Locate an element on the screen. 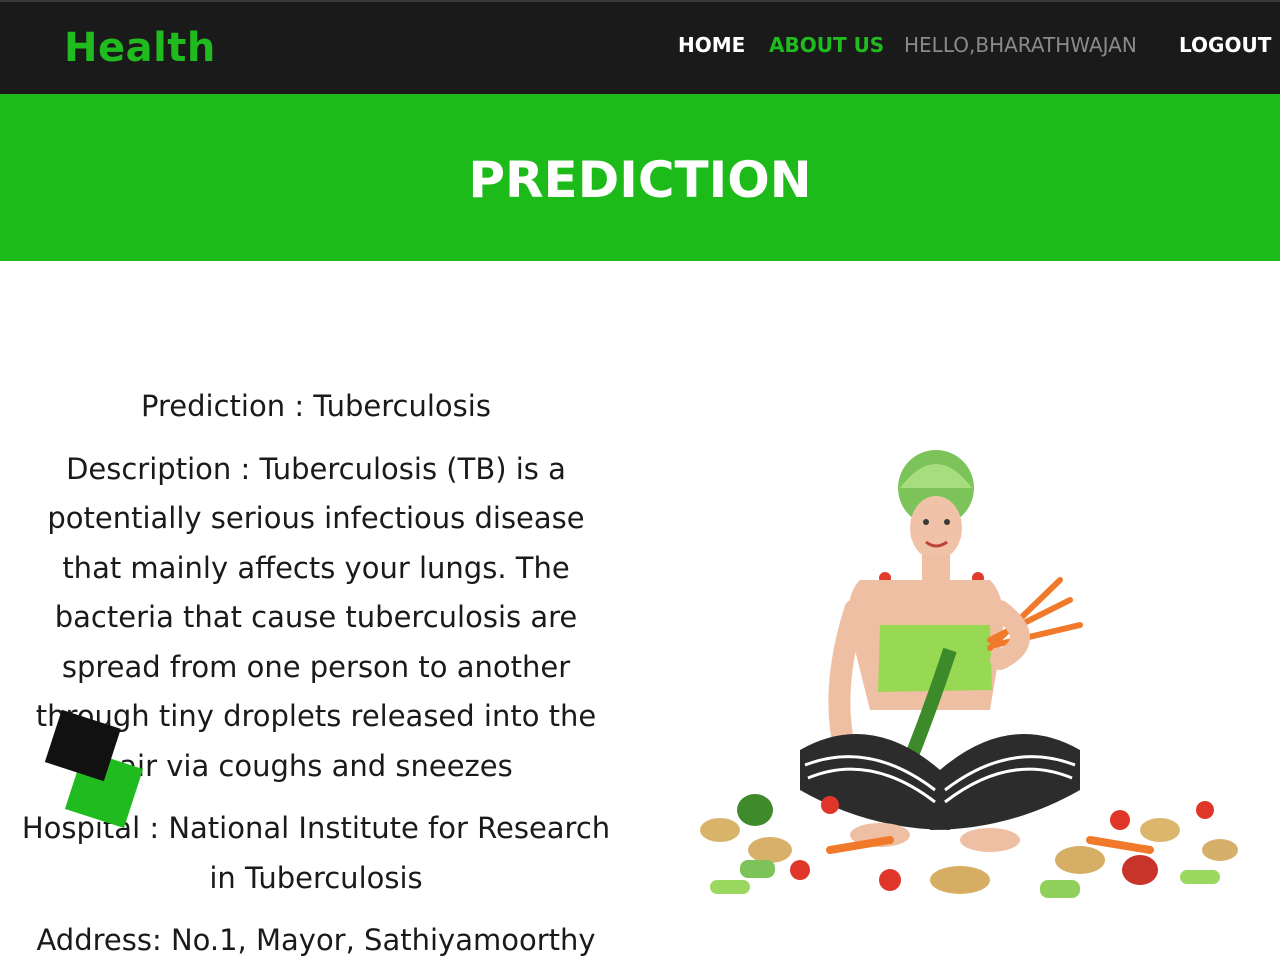 This screenshot has width=1280, height=979. page-title: PREDICTION is located at coordinates (640, 180).